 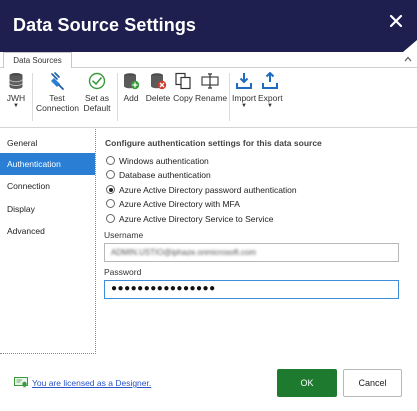 I want to click on ok-button: OK, so click(x=307, y=383).